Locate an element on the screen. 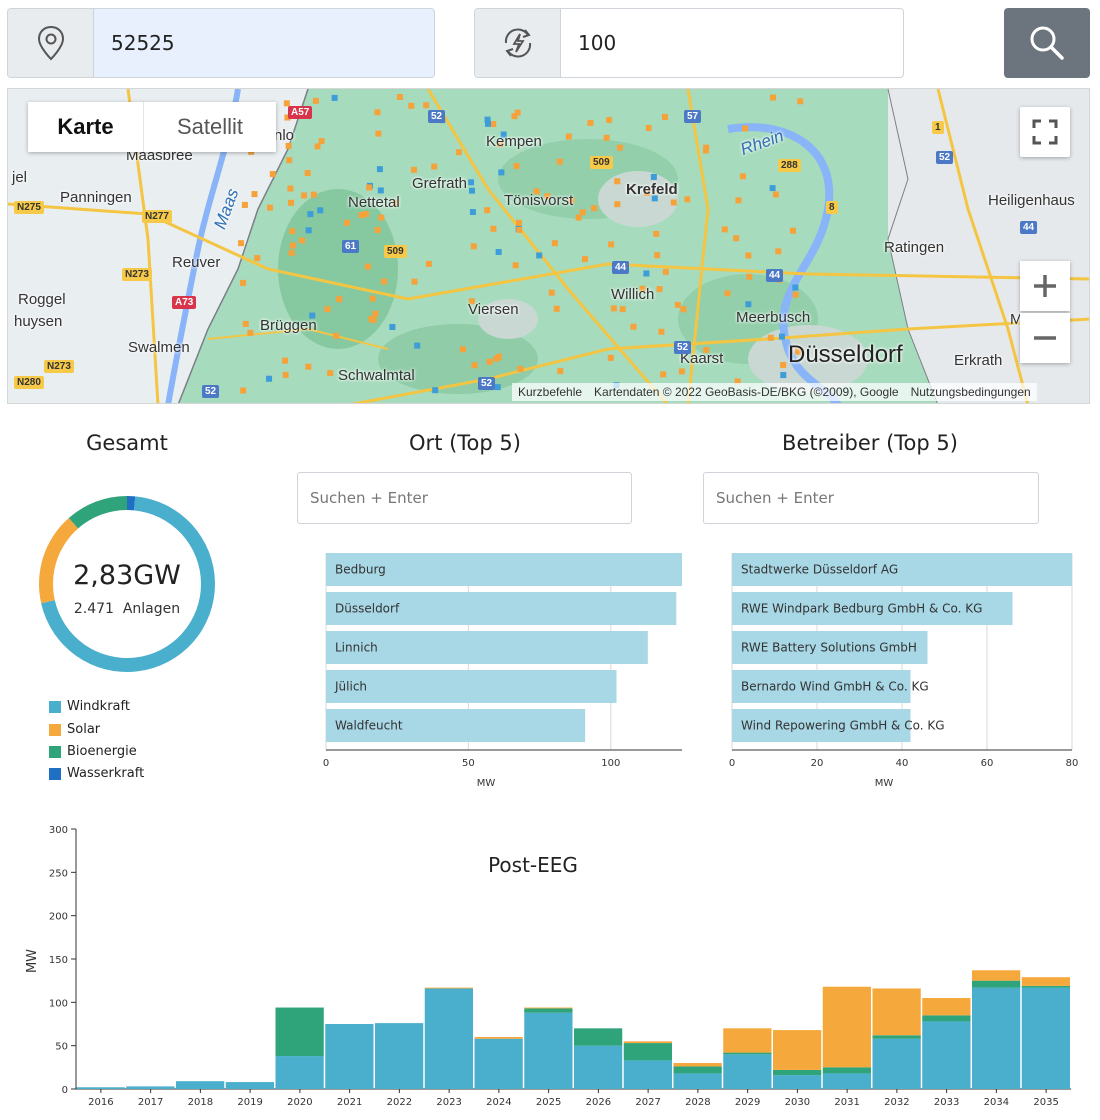 The image size is (1100, 1120). map-place: Düsseldorf is located at coordinates (845, 354).